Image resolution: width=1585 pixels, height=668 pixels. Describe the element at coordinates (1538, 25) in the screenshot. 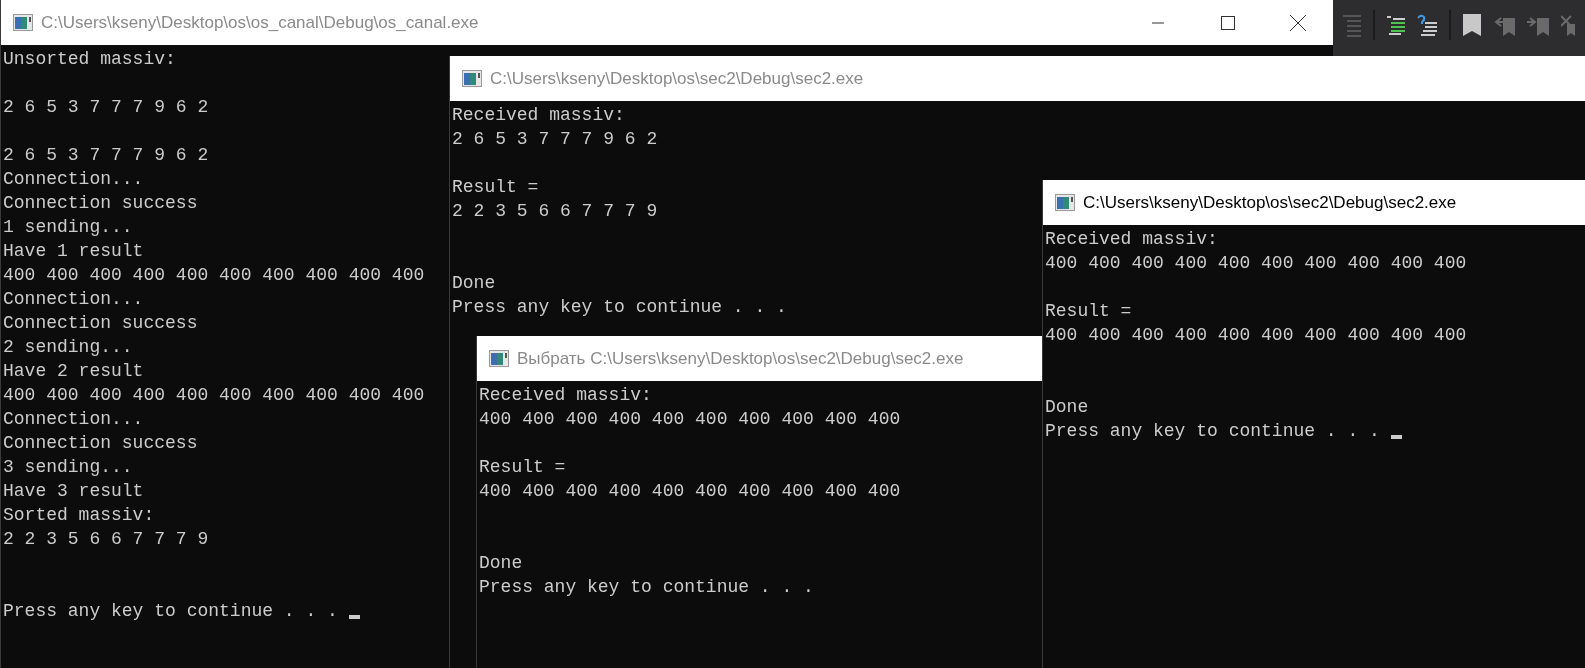

I see `next-bookmark-icon` at that location.